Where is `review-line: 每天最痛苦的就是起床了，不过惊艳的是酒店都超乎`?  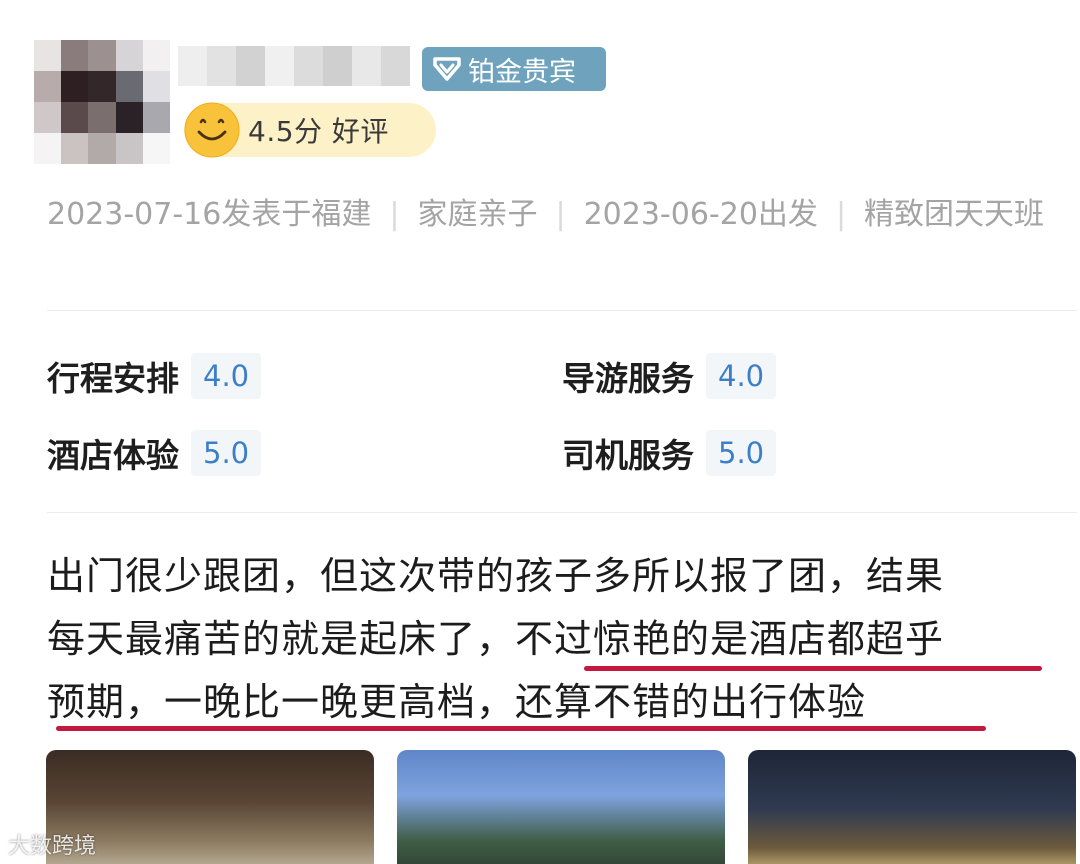 review-line: 每天最痛苦的就是起床了，不过惊艳的是酒店都超乎 is located at coordinates (496, 639).